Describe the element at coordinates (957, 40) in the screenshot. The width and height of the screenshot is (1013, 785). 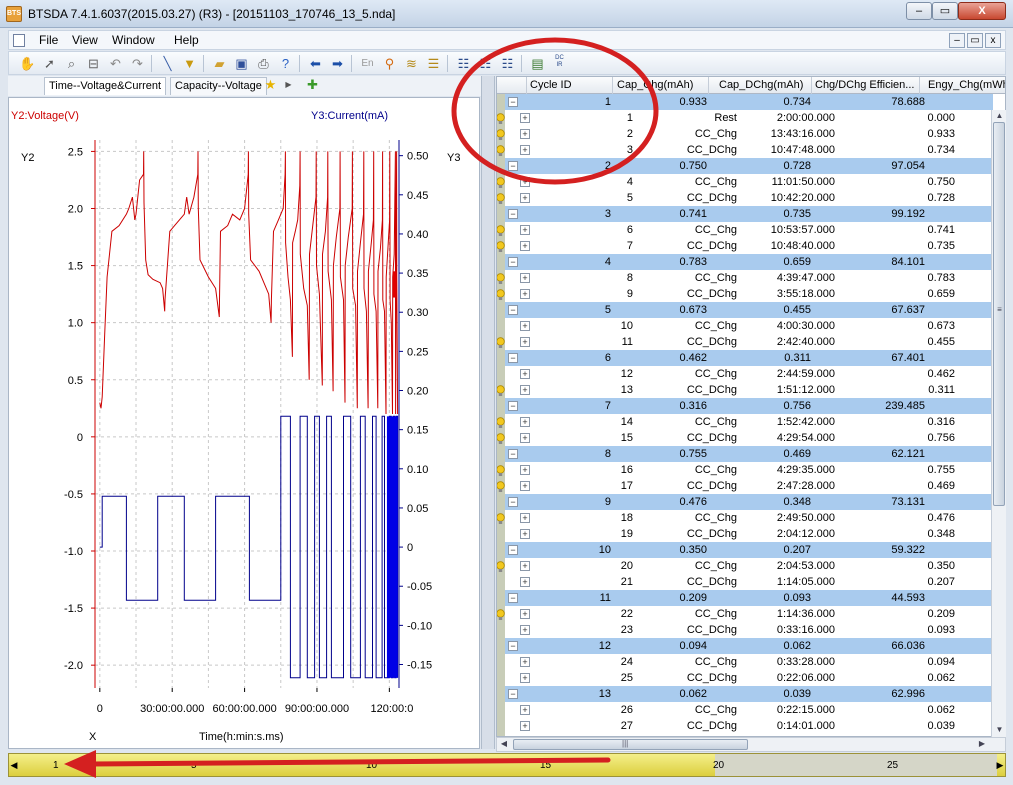
I see `mdi-minimize-button: –` at that location.